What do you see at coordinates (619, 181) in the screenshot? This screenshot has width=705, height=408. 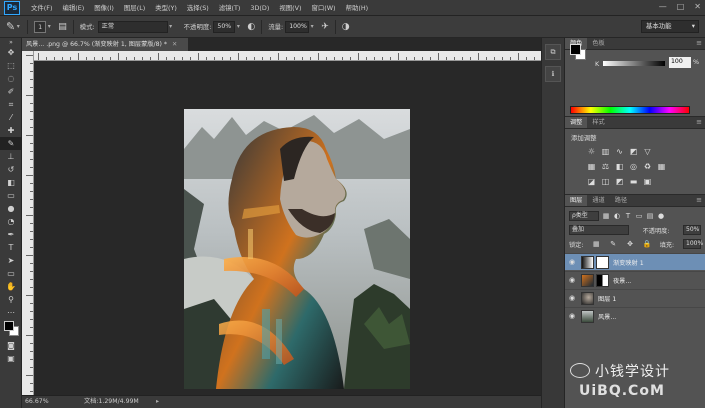 I see `threshold-icon: ◩` at bounding box center [619, 181].